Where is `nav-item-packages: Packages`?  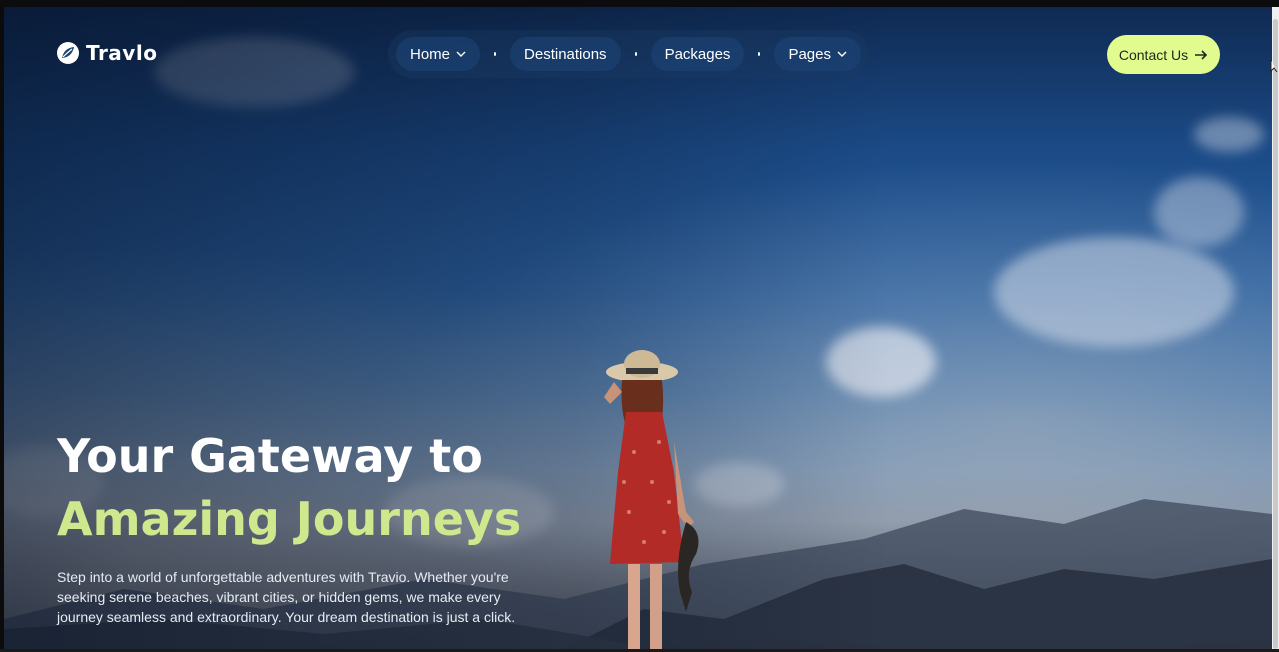
nav-item-packages: Packages is located at coordinates (697, 54).